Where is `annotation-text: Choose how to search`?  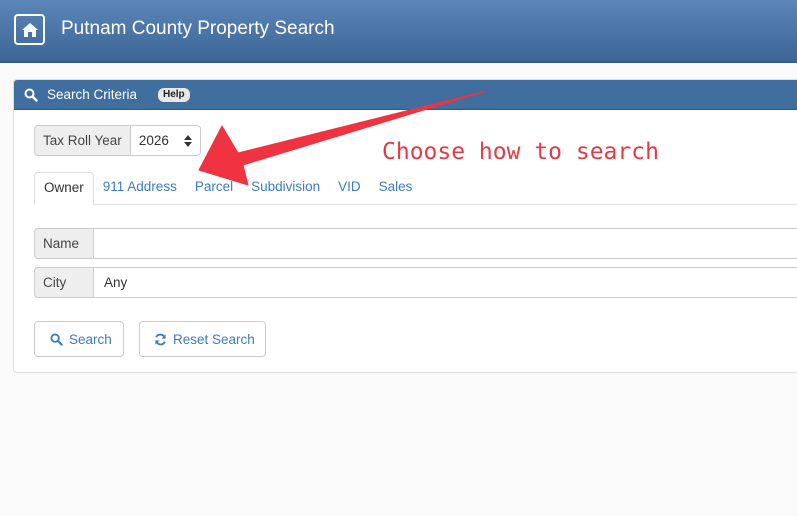 annotation-text: Choose how to search is located at coordinates (520, 152).